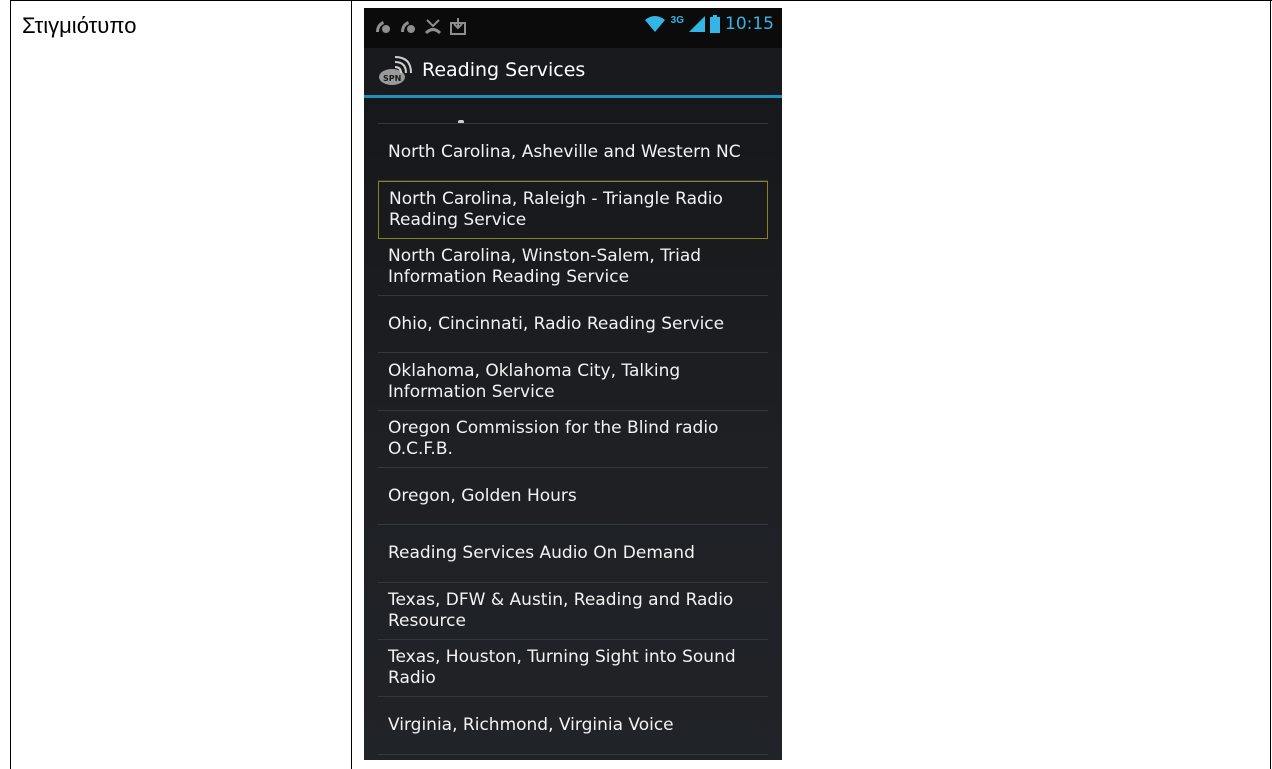 The width and height of the screenshot is (1272, 769). I want to click on app-title: Reading Services, so click(504, 70).